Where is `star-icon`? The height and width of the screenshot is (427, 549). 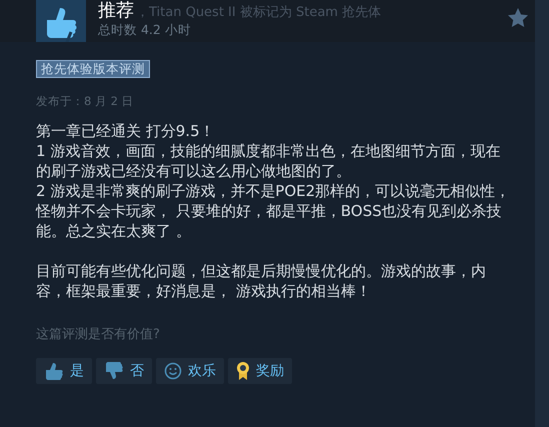
star-icon is located at coordinates (518, 17).